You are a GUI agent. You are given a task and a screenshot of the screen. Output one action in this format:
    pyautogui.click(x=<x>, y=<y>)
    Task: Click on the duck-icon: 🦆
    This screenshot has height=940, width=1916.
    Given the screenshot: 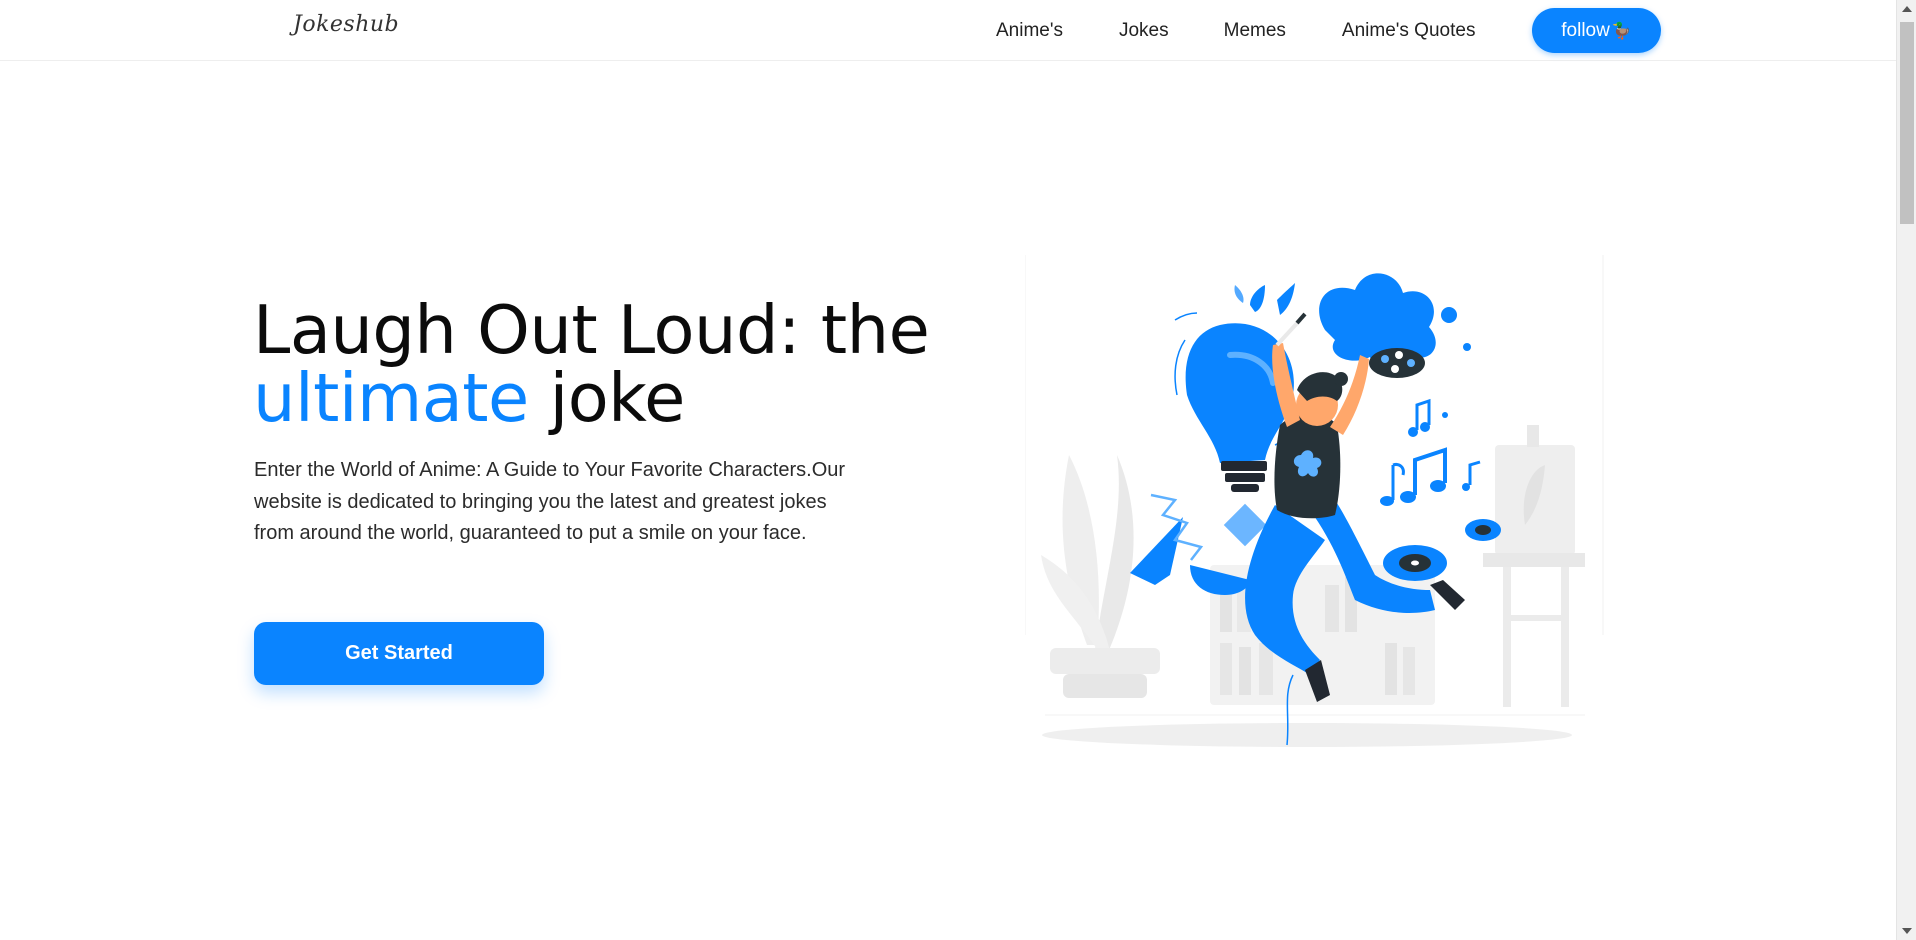 What is the action you would take?
    pyautogui.click(x=1621, y=31)
    